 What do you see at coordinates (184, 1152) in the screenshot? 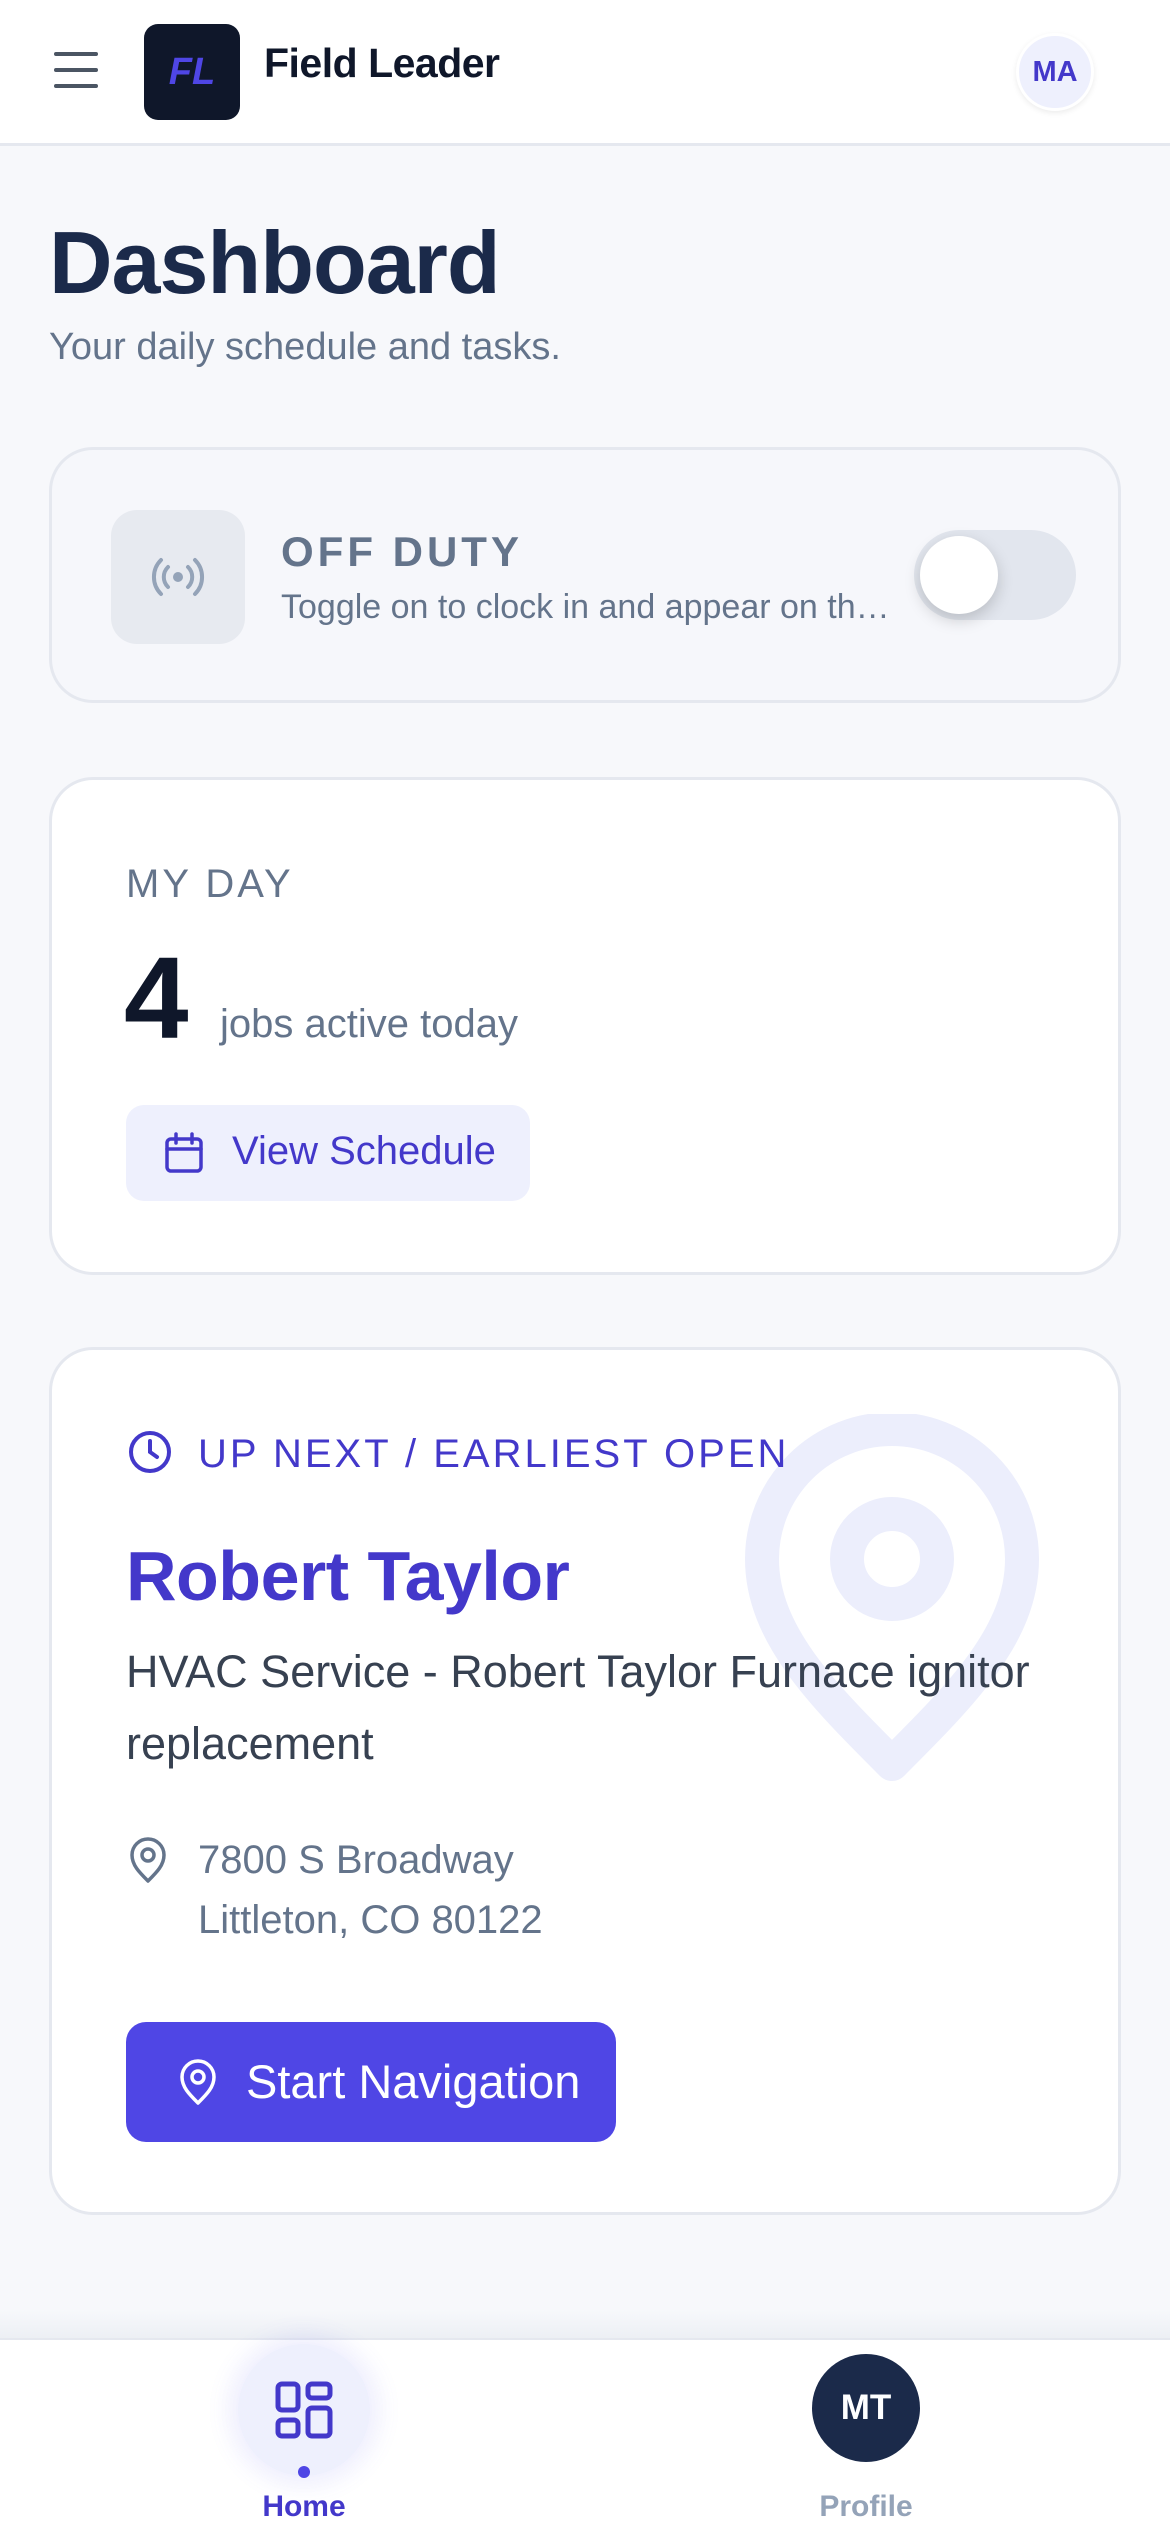
I see `calendar-icon` at bounding box center [184, 1152].